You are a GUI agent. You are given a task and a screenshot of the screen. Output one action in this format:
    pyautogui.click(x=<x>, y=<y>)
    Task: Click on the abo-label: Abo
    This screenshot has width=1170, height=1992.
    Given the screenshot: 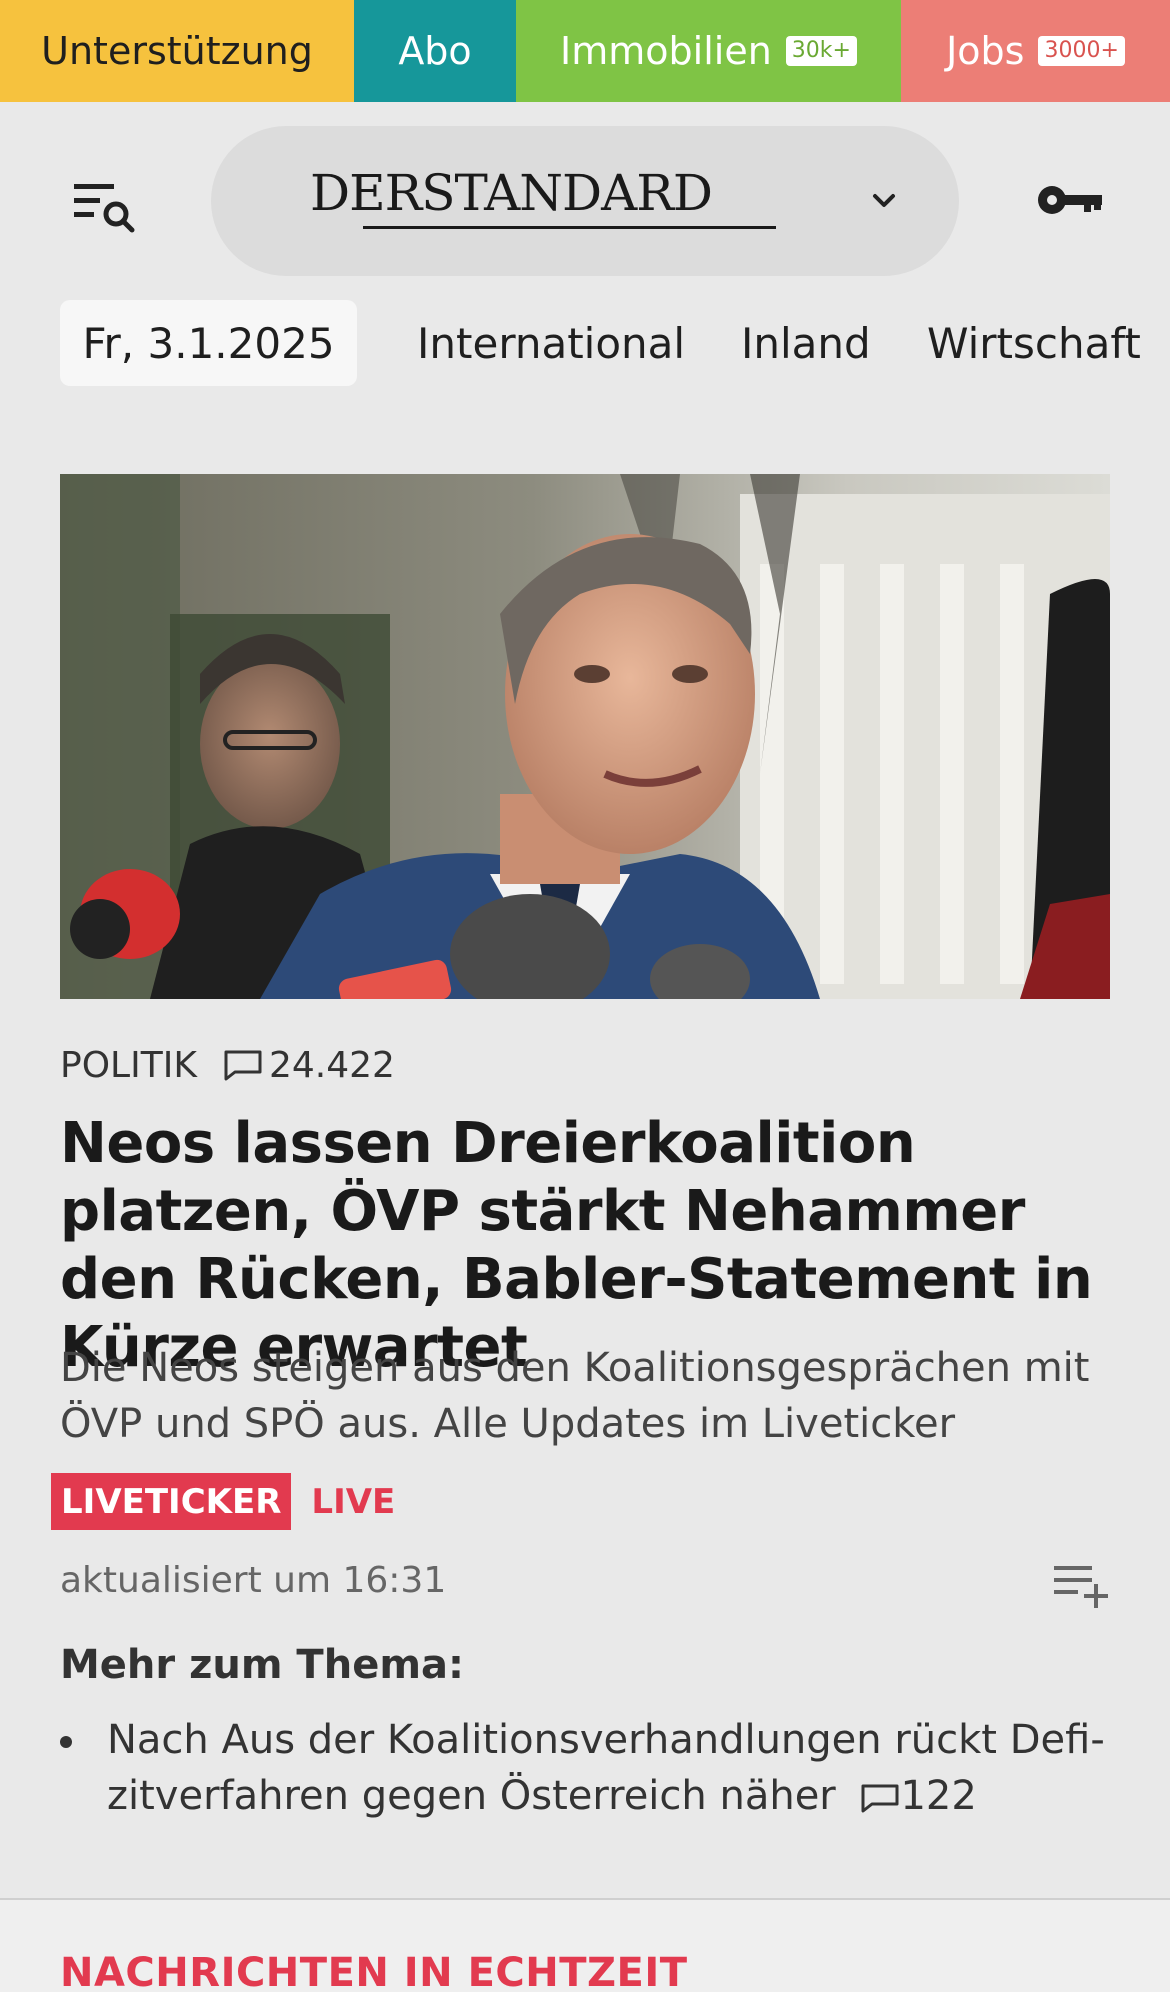 What is the action you would take?
    pyautogui.click(x=435, y=51)
    